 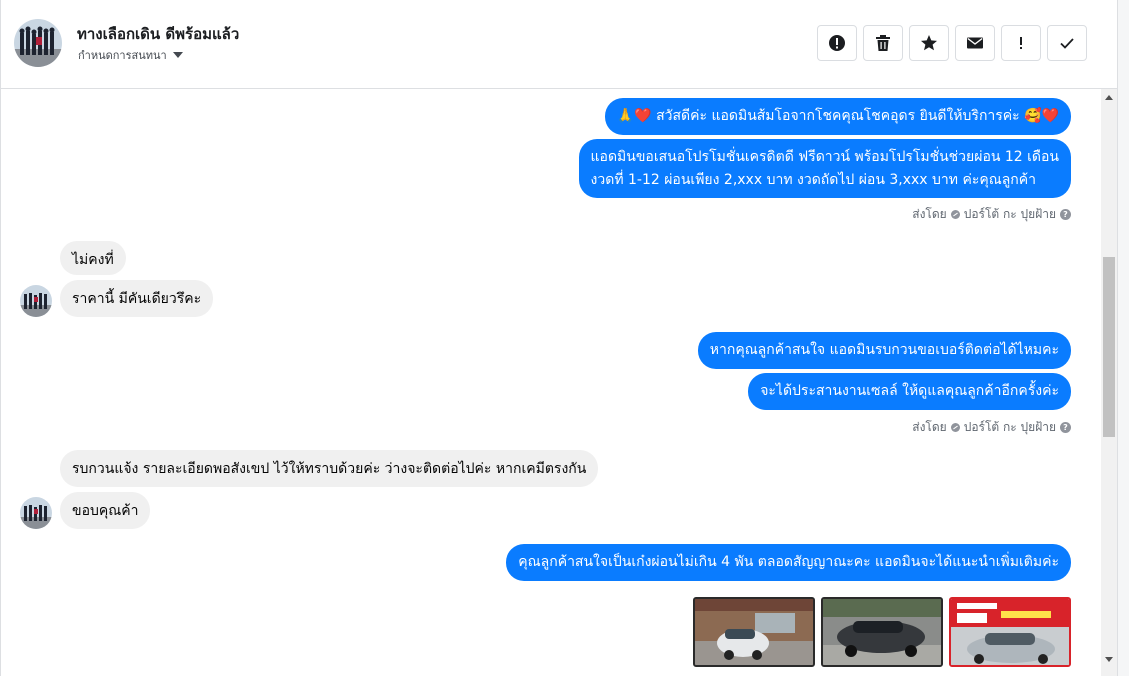 I want to click on trash-icon, so click(x=883, y=43).